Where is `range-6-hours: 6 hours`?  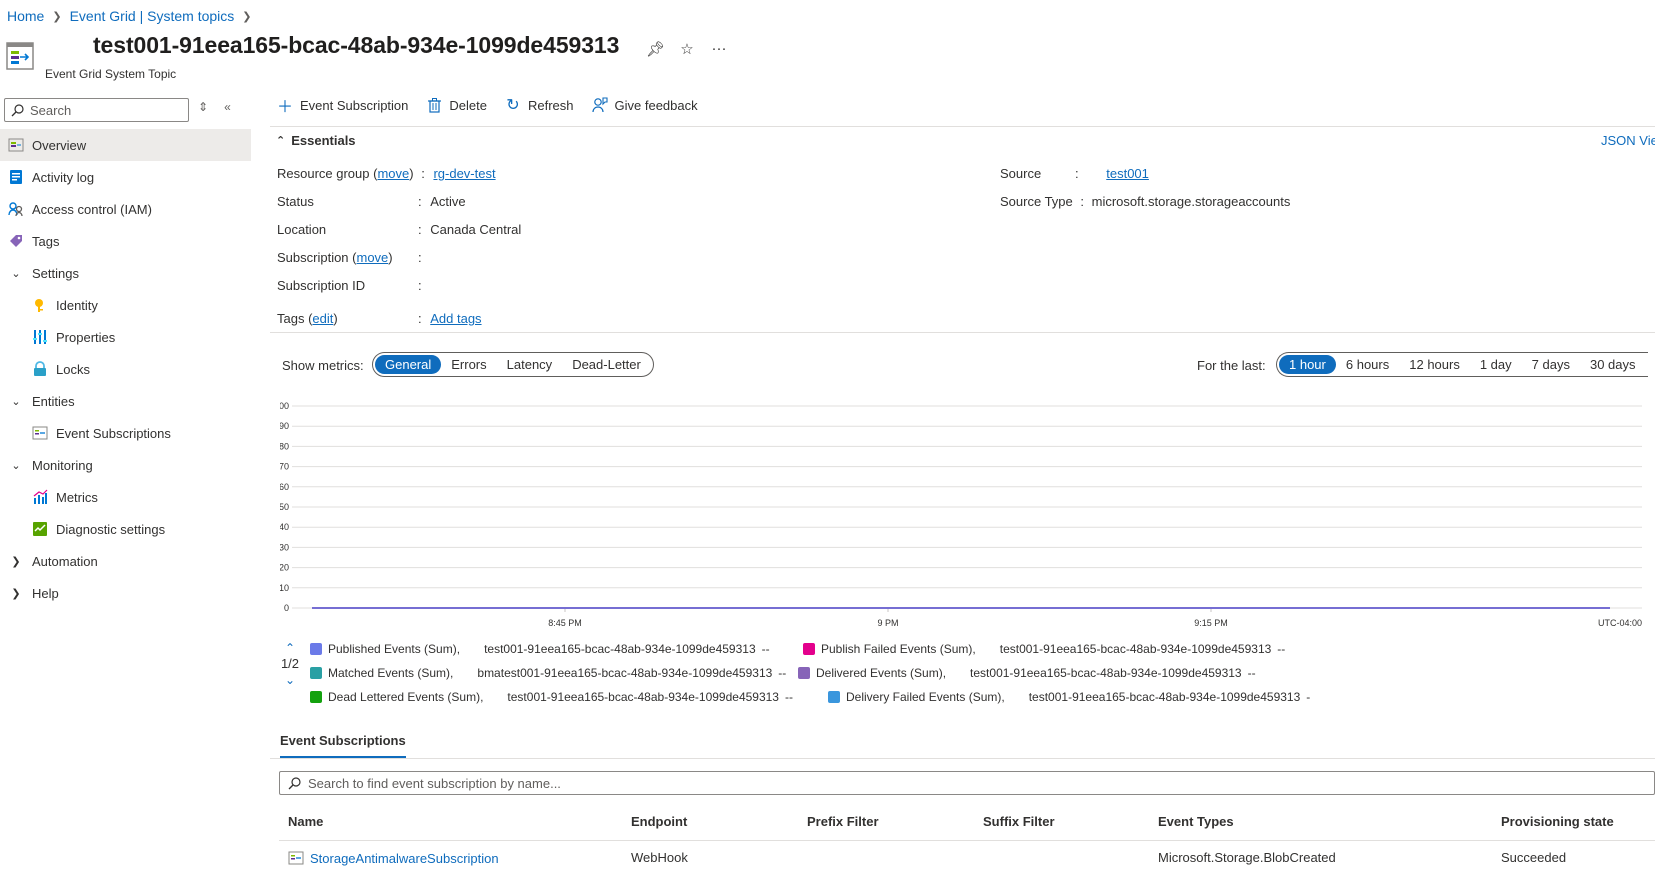 range-6-hours: 6 hours is located at coordinates (1367, 364).